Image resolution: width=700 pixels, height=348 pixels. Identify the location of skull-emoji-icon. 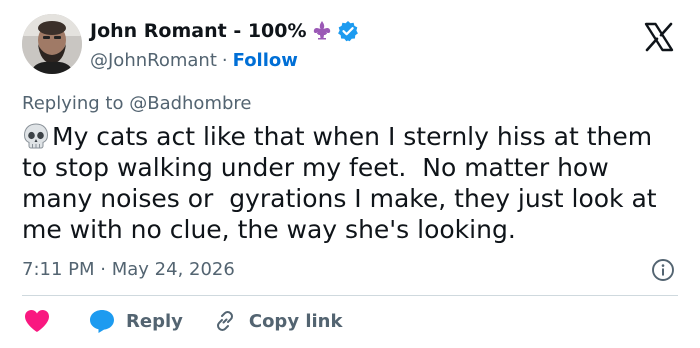
(36, 136).